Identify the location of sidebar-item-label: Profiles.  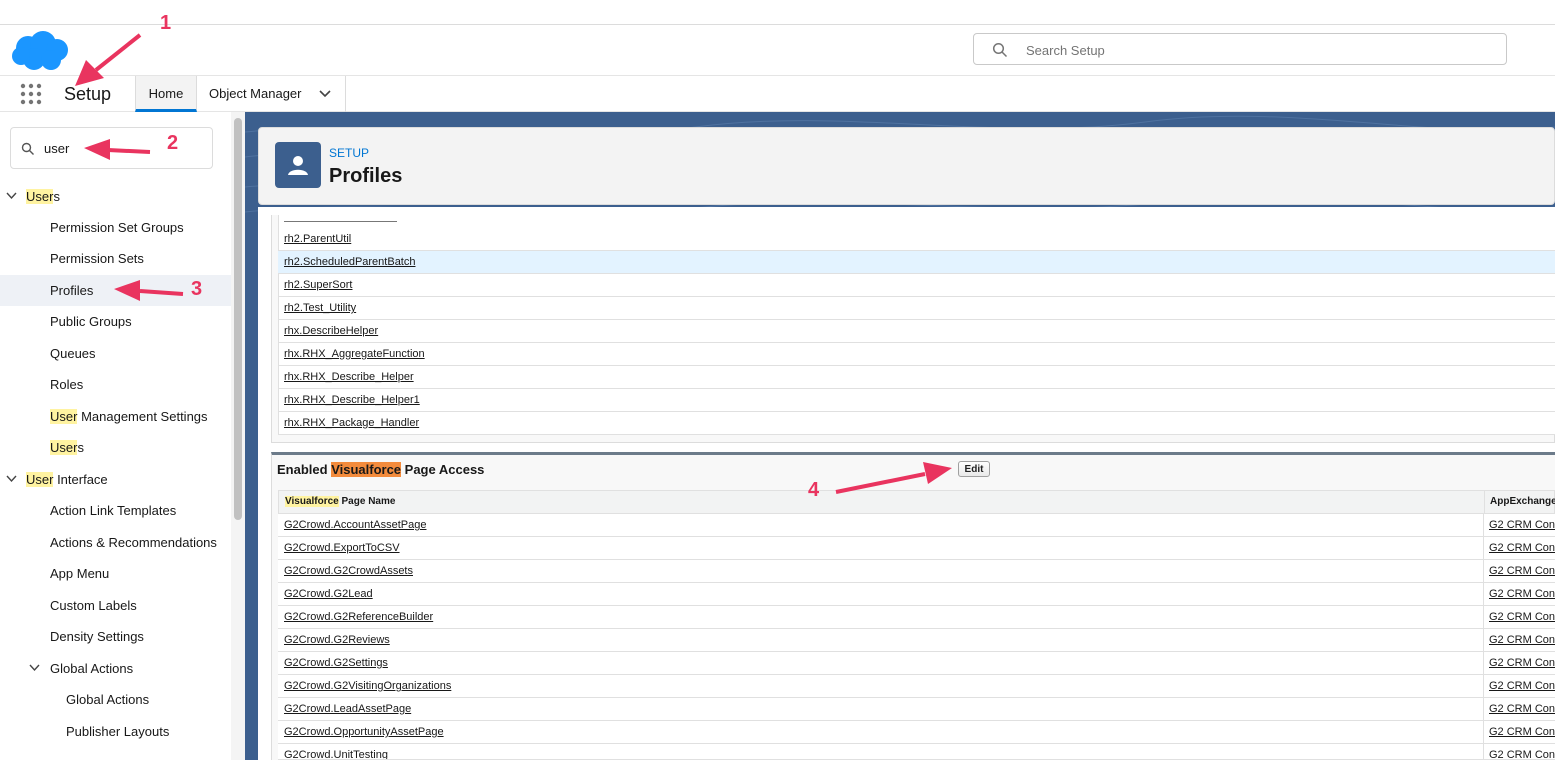
(72, 290).